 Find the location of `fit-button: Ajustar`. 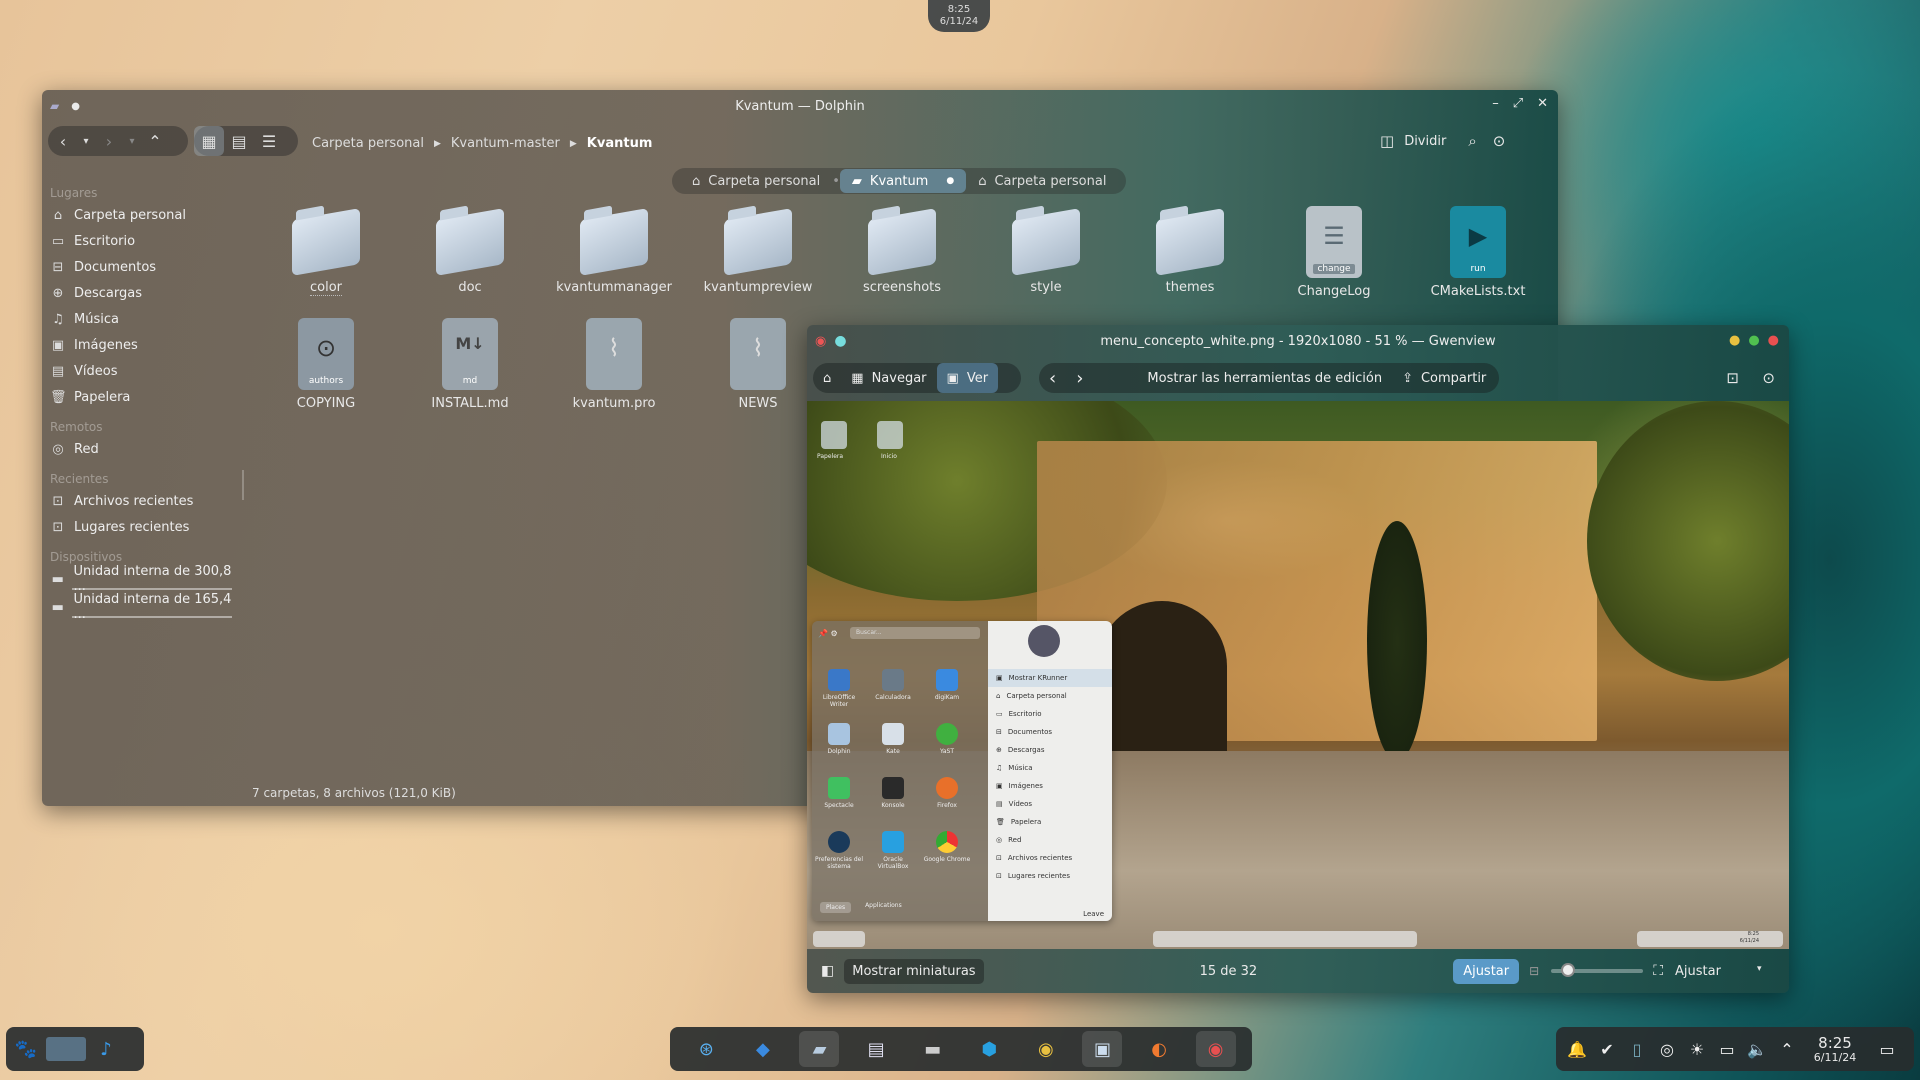

fit-button: Ajustar is located at coordinates (1486, 971).